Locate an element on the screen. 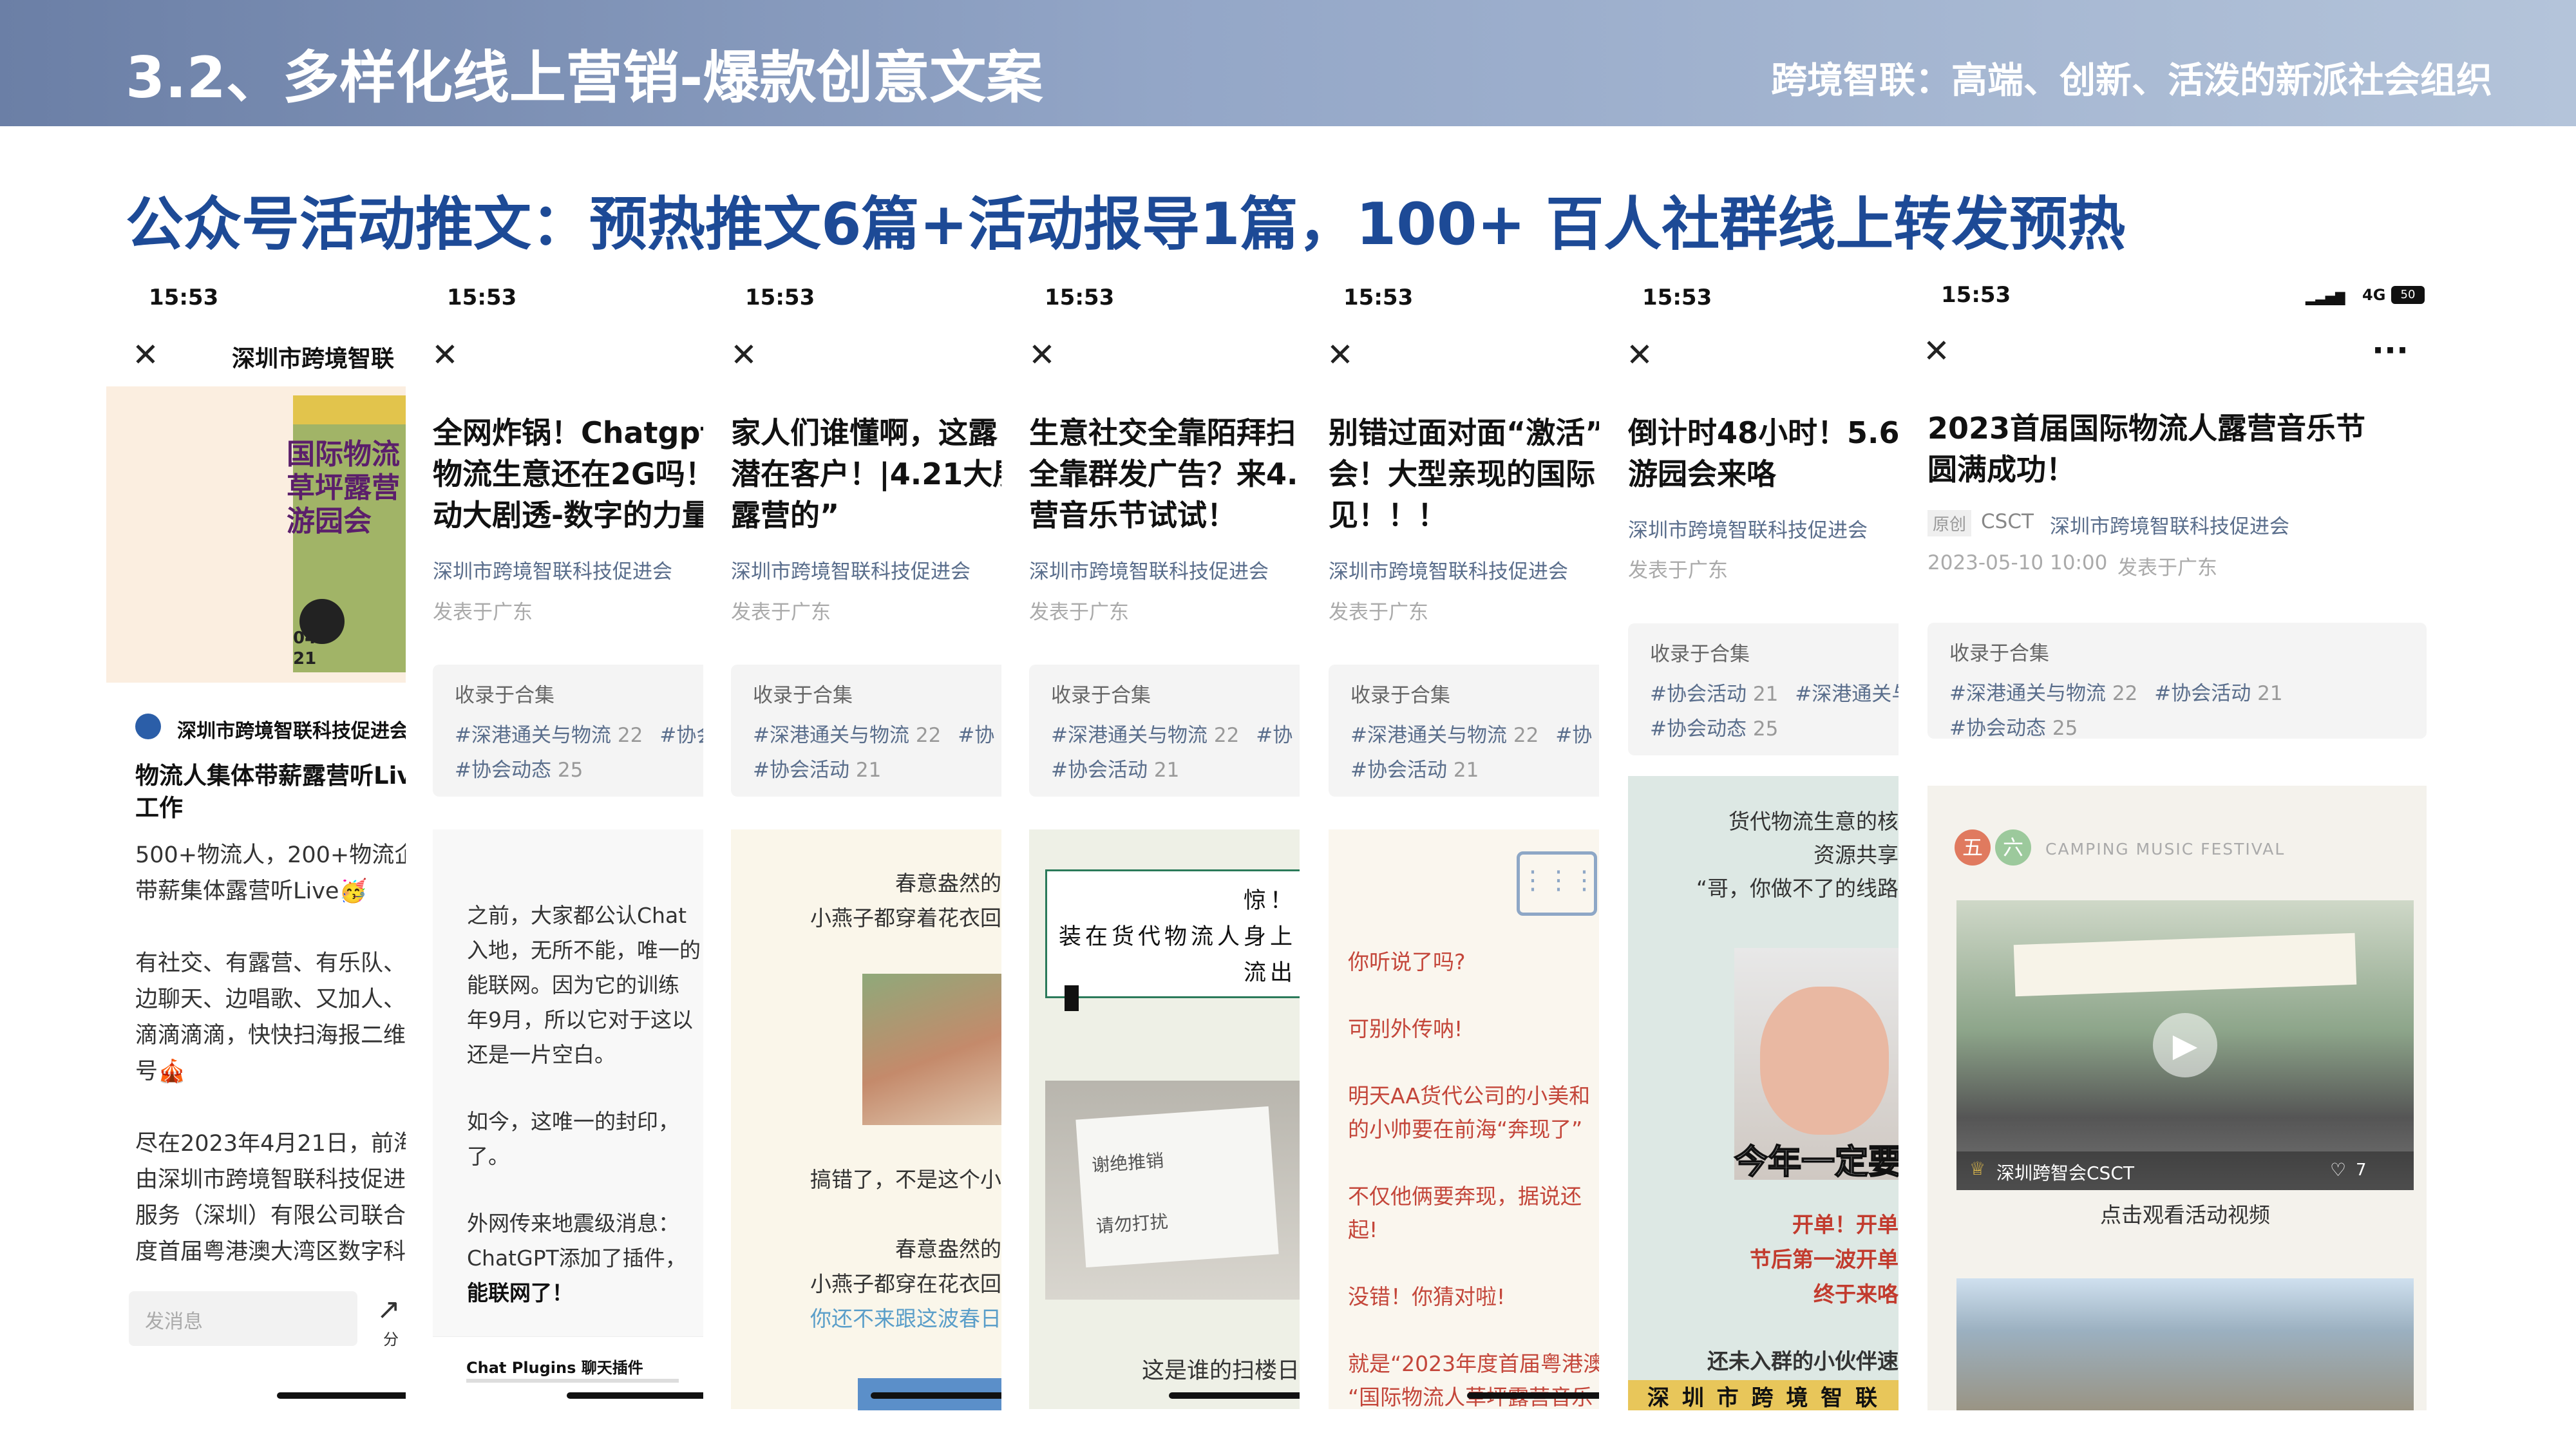 The height and width of the screenshot is (1449, 2576). post-body-line: 度首届粤港澳大湾区数字科 is located at coordinates (270, 1252).